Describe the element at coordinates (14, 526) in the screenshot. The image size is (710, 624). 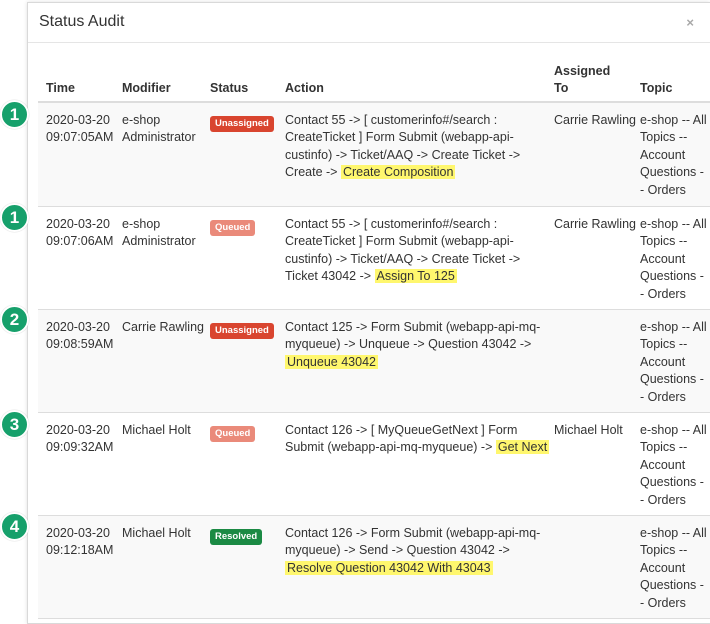
I see `step-number-badge: 4` at that location.